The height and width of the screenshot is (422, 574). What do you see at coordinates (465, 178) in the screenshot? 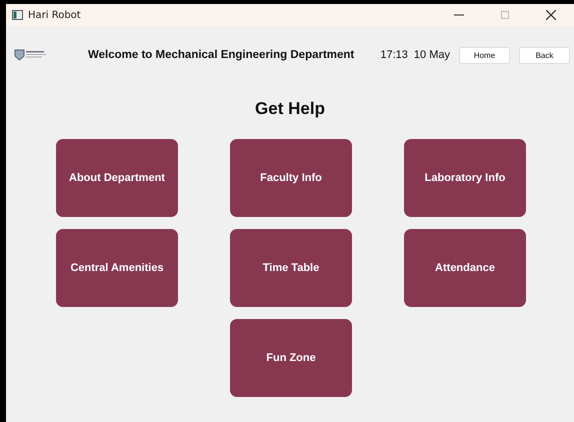
I see `menu-button: Laboratory Info` at bounding box center [465, 178].